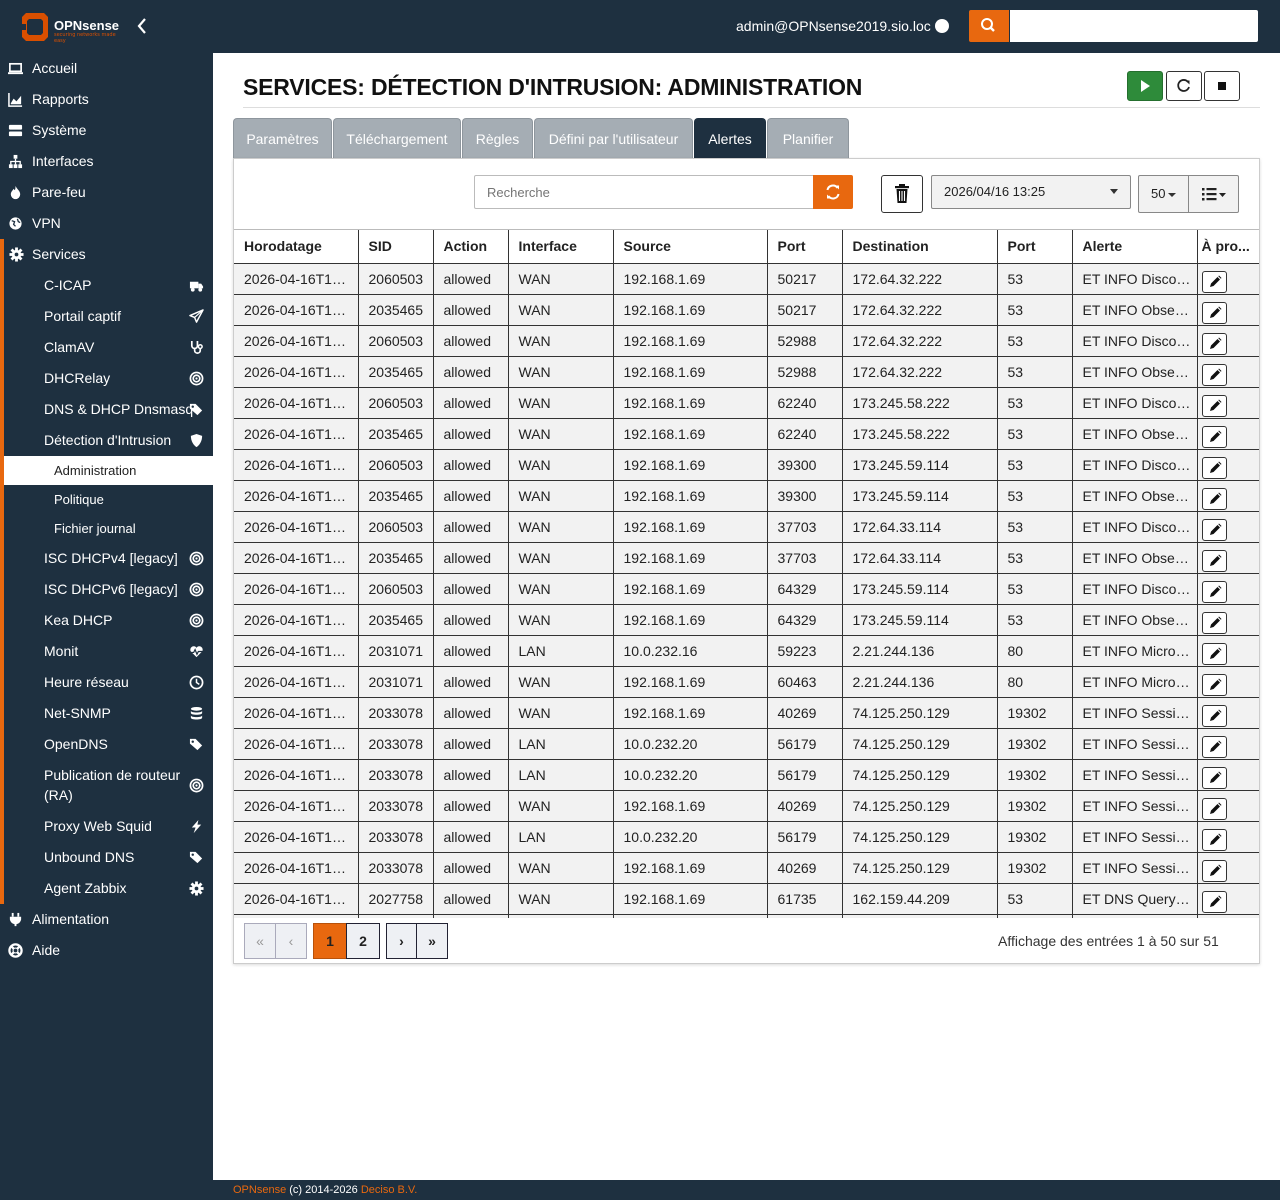 This screenshot has height=1200, width=1280. Describe the element at coordinates (108, 254) in the screenshot. I see `sidebar-item-services: Services` at that location.